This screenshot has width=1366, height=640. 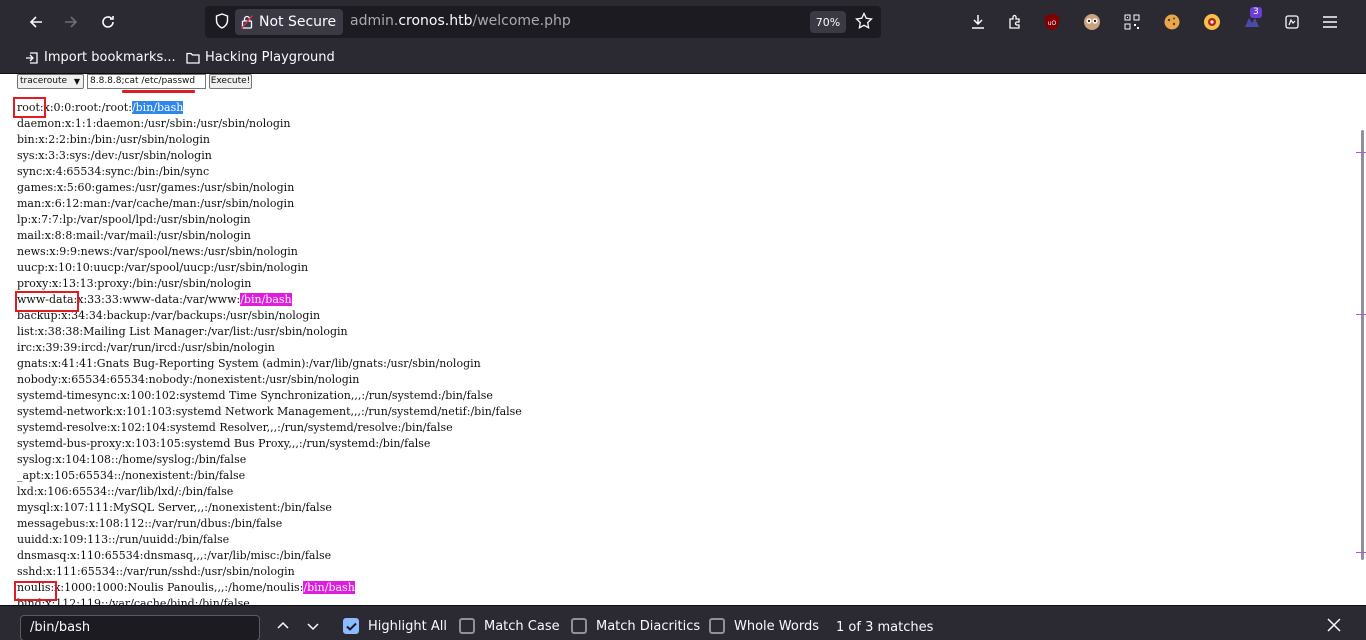 I want to click on tracking-shield-icon, so click(x=222, y=21).